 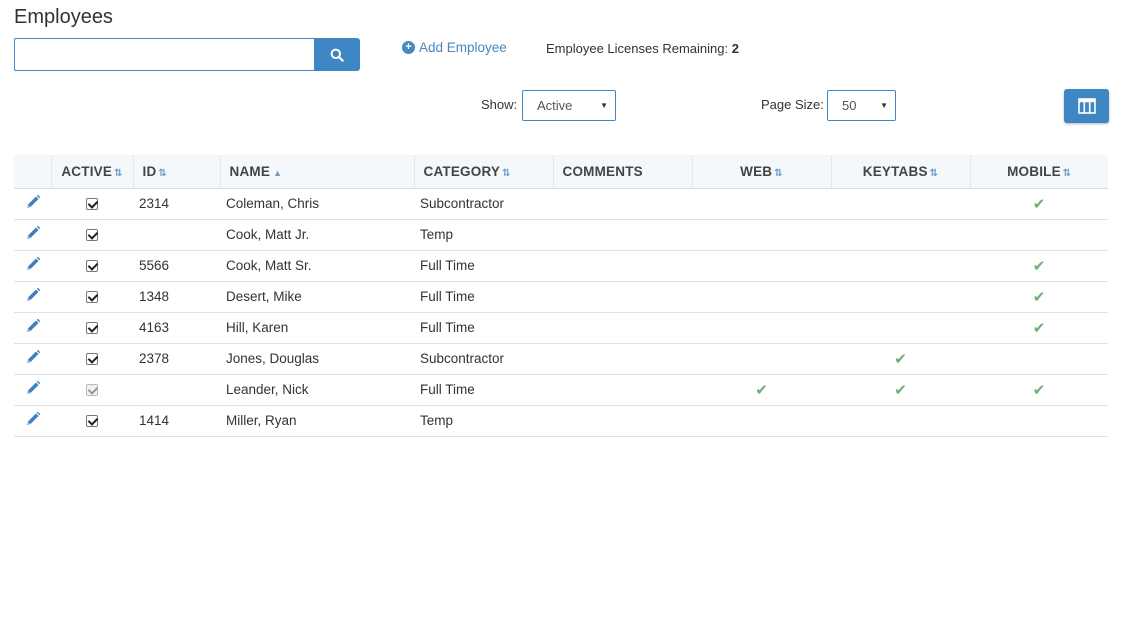 What do you see at coordinates (164, 54) in the screenshot?
I see `search-input` at bounding box center [164, 54].